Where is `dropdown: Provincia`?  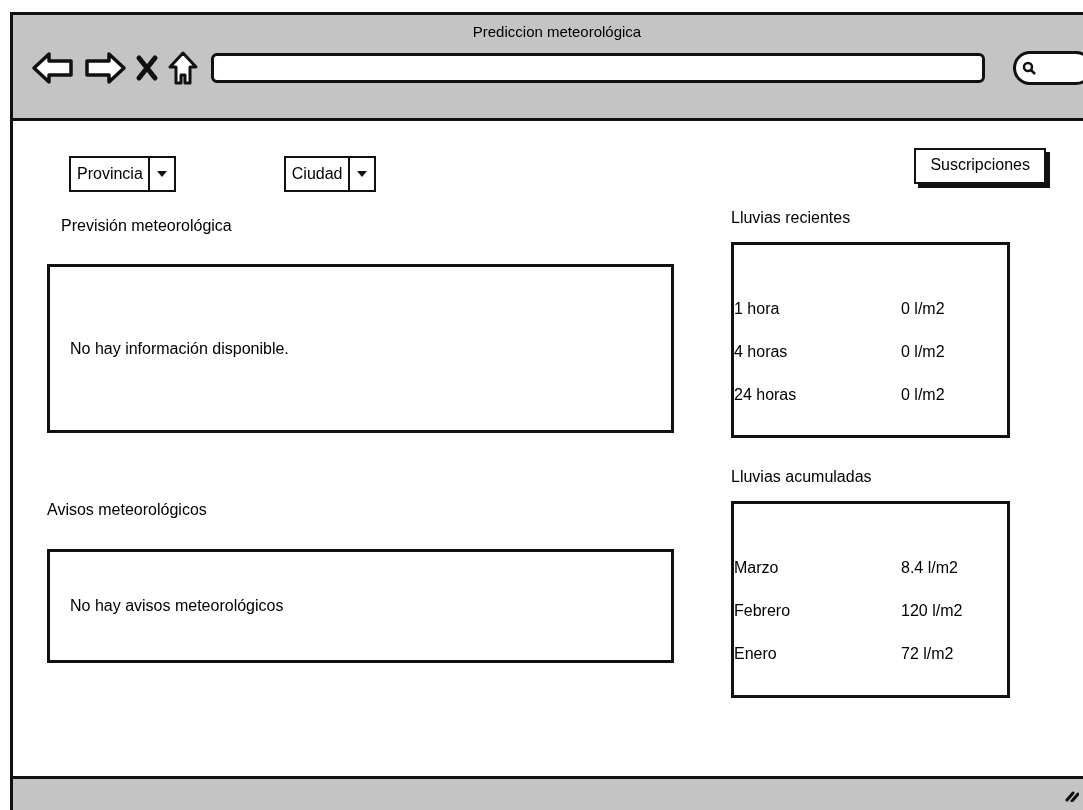 dropdown: Provincia is located at coordinates (122, 174).